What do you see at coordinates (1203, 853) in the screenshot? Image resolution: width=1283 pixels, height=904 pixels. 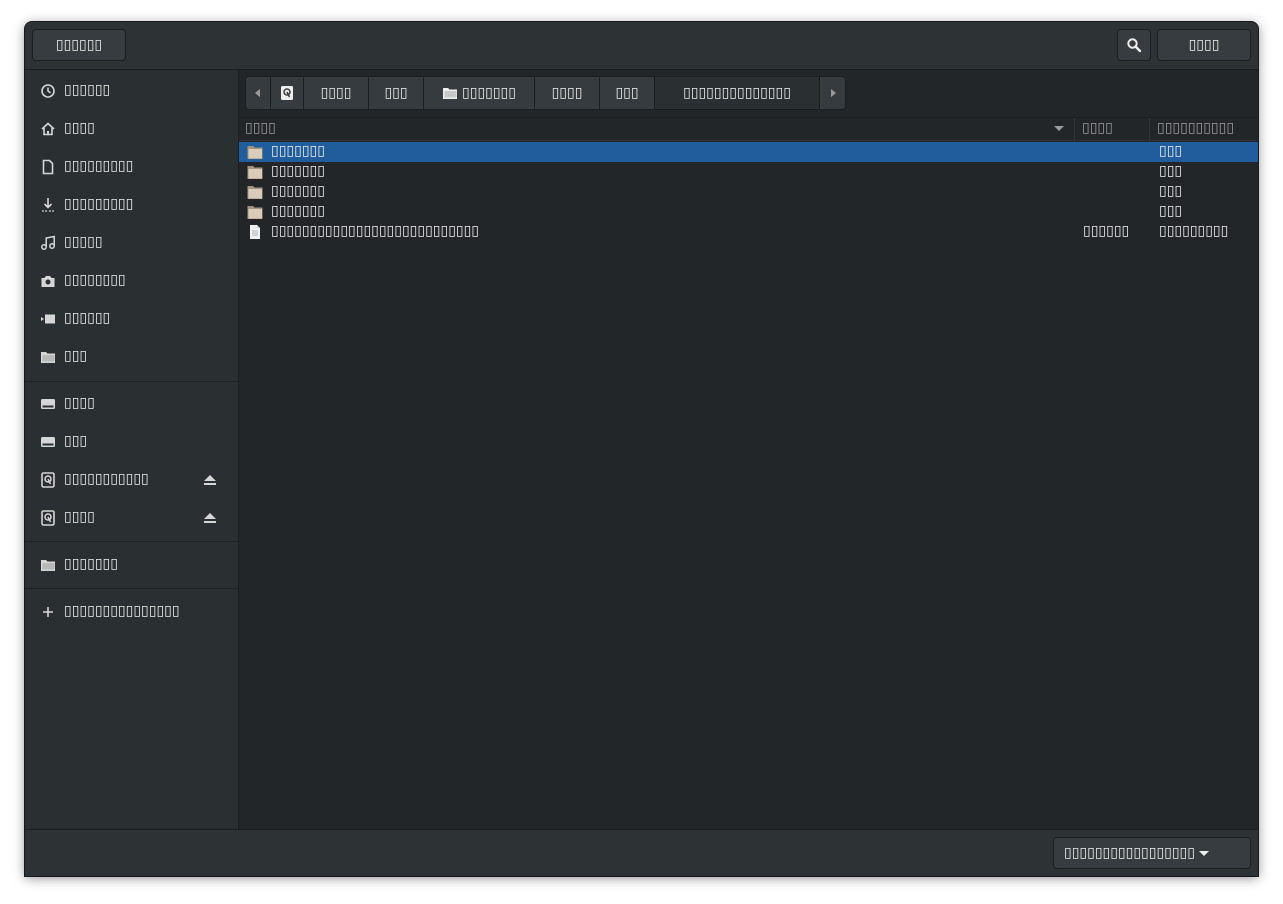 I see `chevron-down-icon` at bounding box center [1203, 853].